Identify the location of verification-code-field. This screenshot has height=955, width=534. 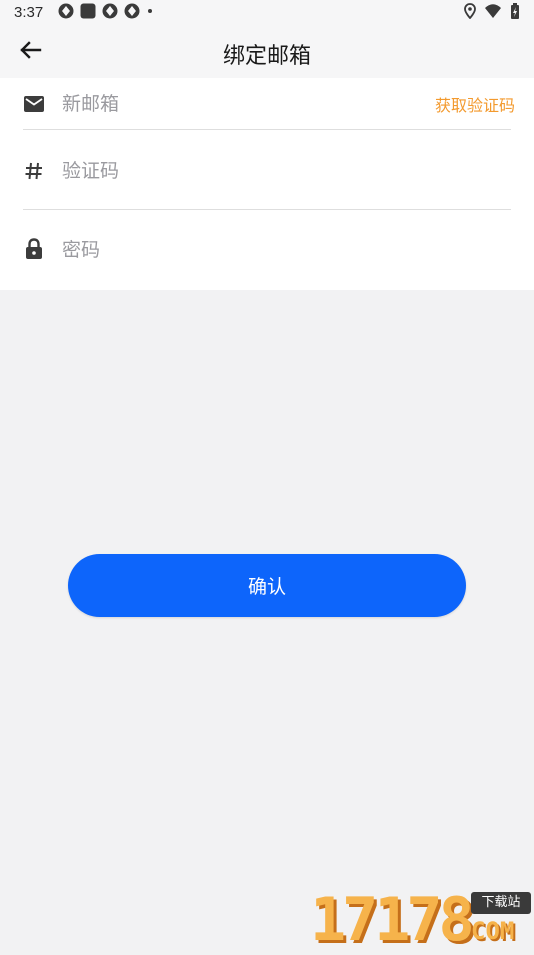
(272, 171).